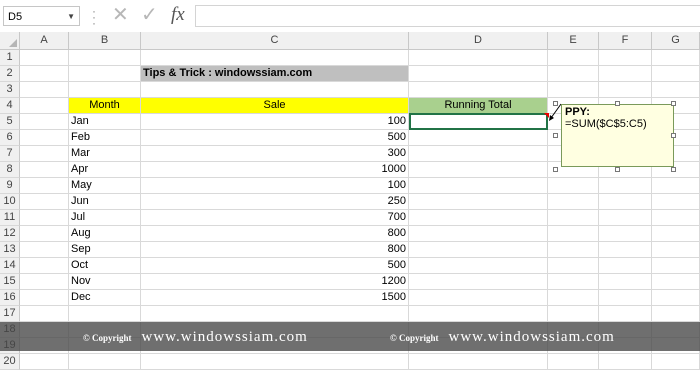 Image resolution: width=700 pixels, height=370 pixels. Describe the element at coordinates (10, 170) in the screenshot. I see `row-header-8: 8` at that location.